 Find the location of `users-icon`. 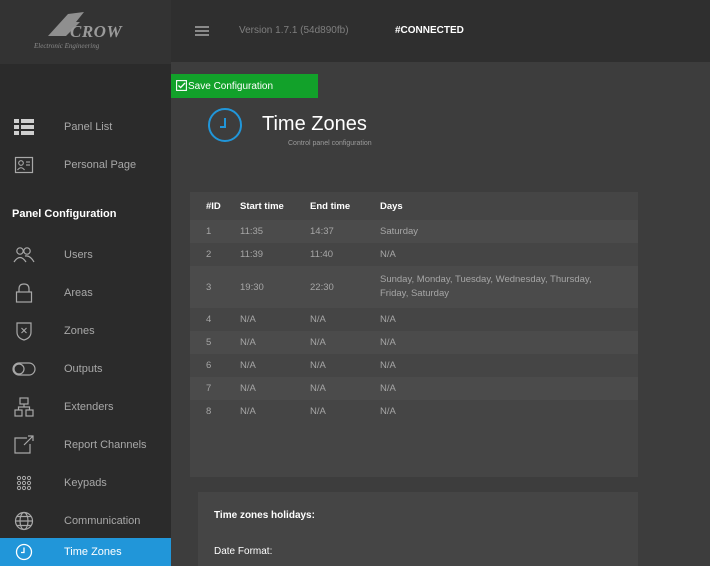

users-icon is located at coordinates (24, 255).